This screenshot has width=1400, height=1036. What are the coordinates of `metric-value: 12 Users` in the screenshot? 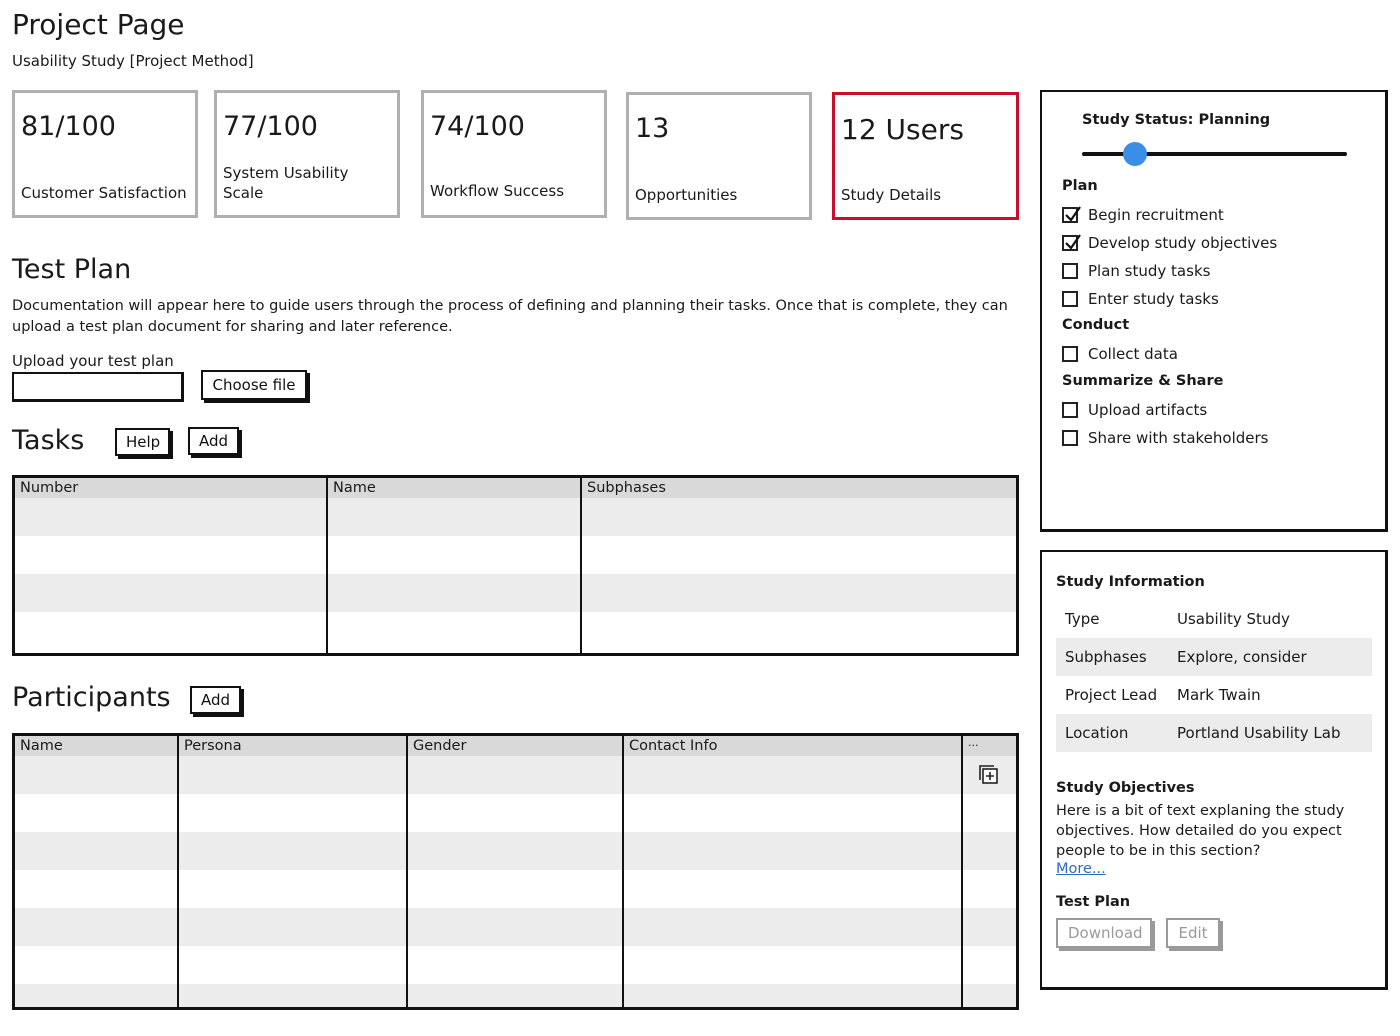 It's located at (902, 129).